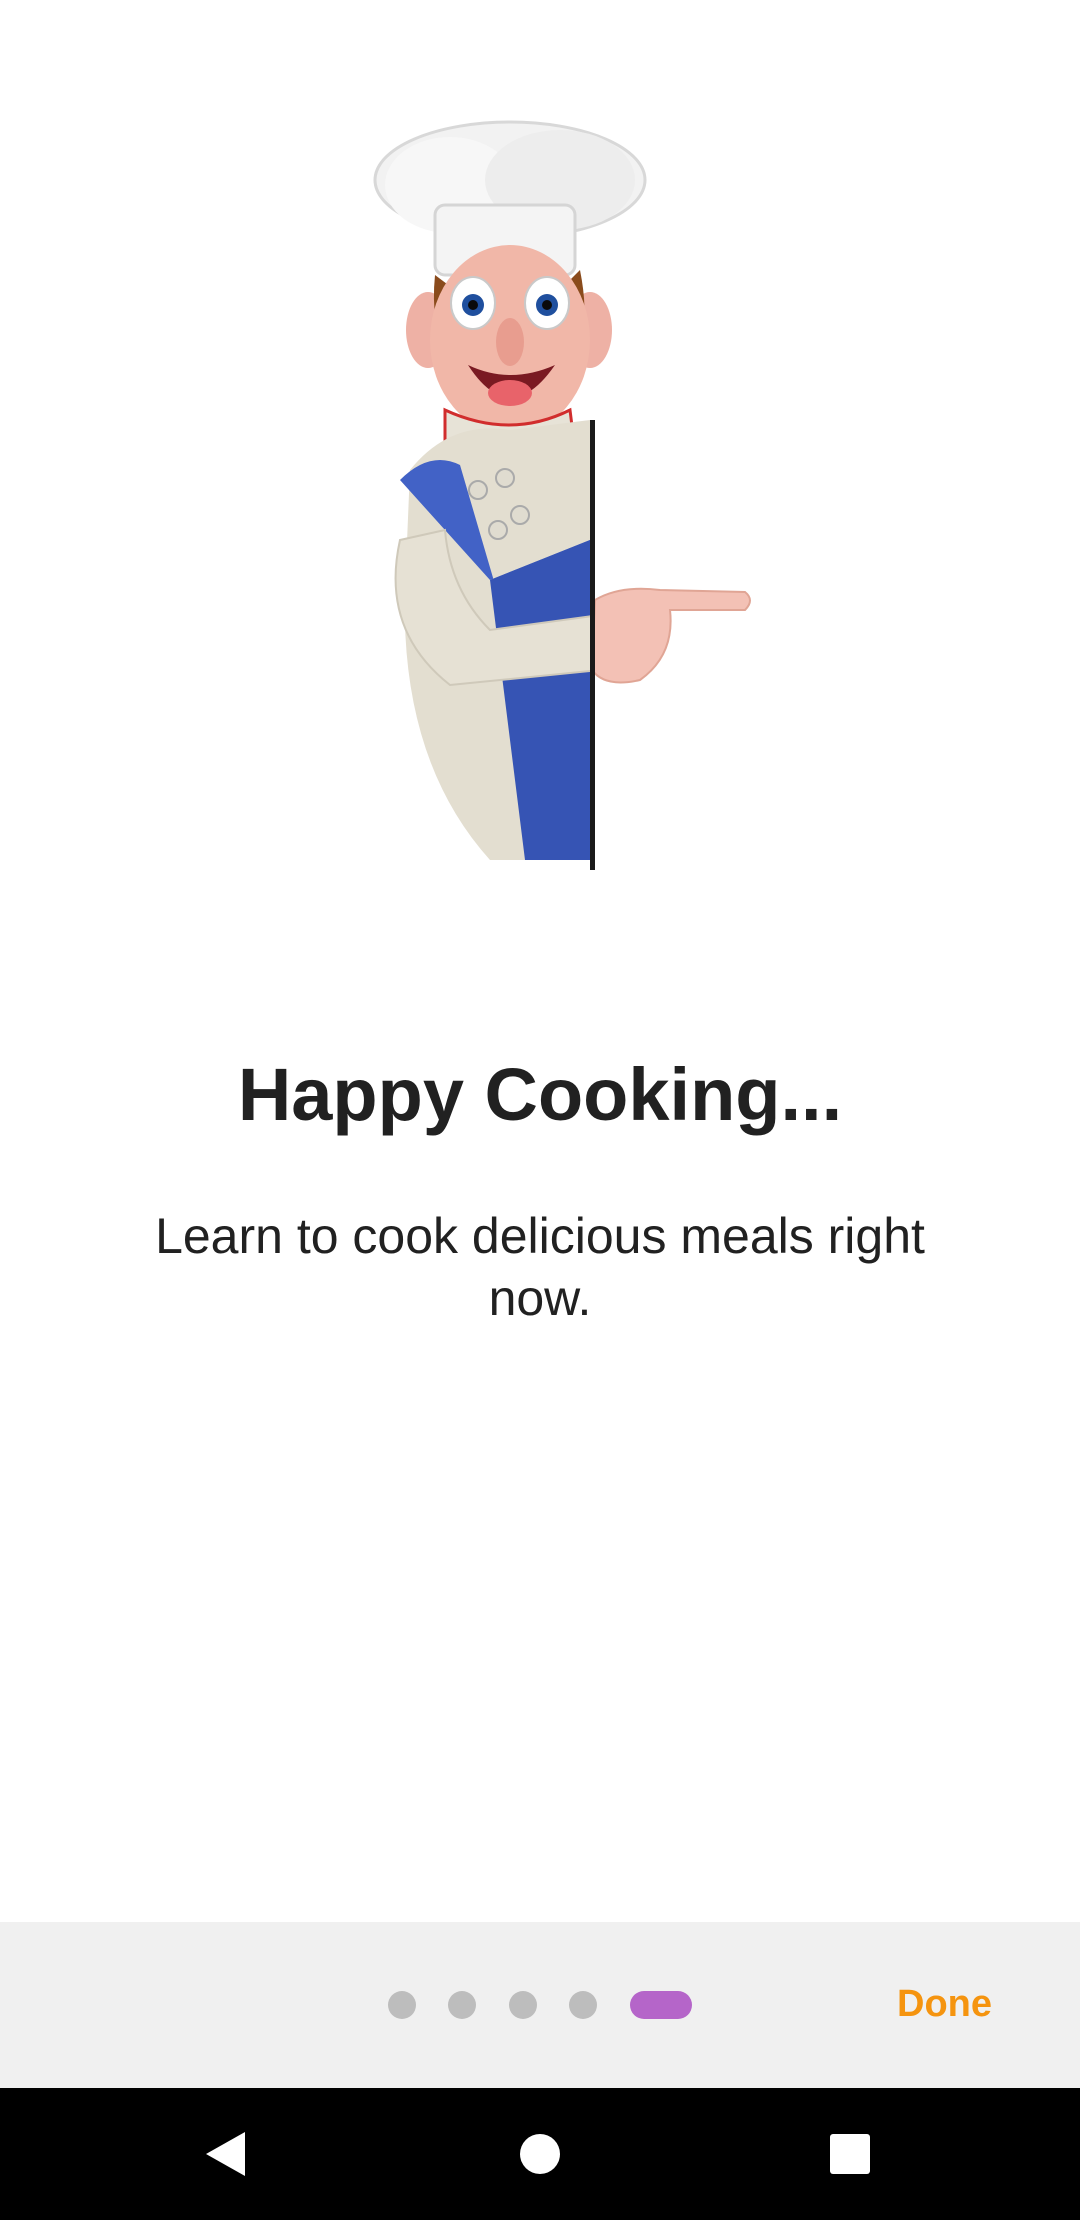  I want to click on chef-illustration, so click(560, 490).